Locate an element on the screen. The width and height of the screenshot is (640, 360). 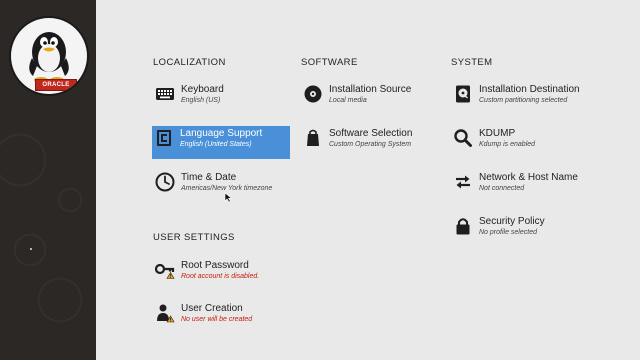
system-heading: SYSTEM is located at coordinates (472, 62).